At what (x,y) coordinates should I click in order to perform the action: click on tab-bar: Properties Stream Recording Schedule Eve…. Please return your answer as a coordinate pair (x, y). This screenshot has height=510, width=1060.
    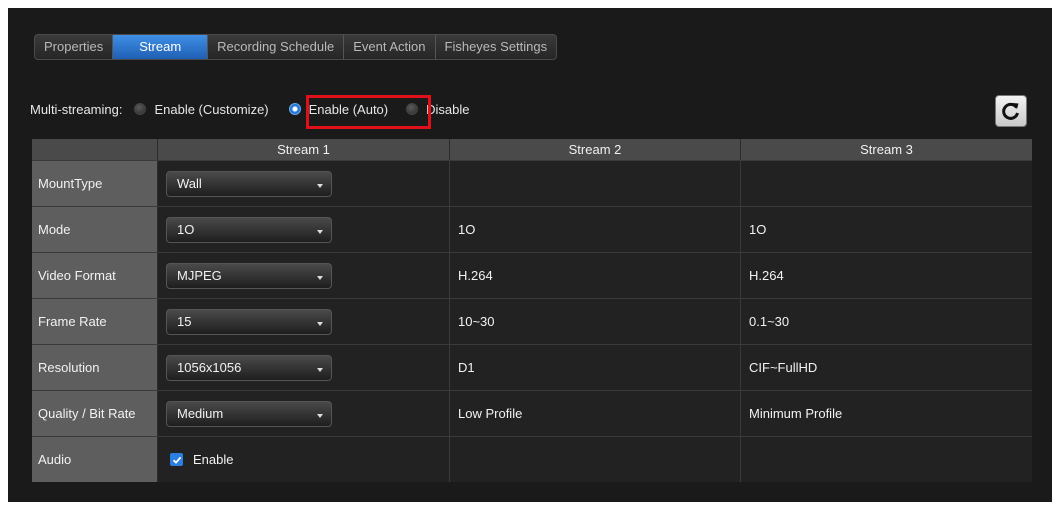
    Looking at the image, I should click on (296, 47).